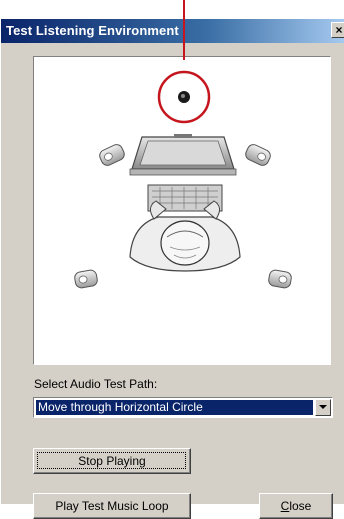 The image size is (344, 519). I want to click on window-title: Test Listening Environment, so click(92, 30).